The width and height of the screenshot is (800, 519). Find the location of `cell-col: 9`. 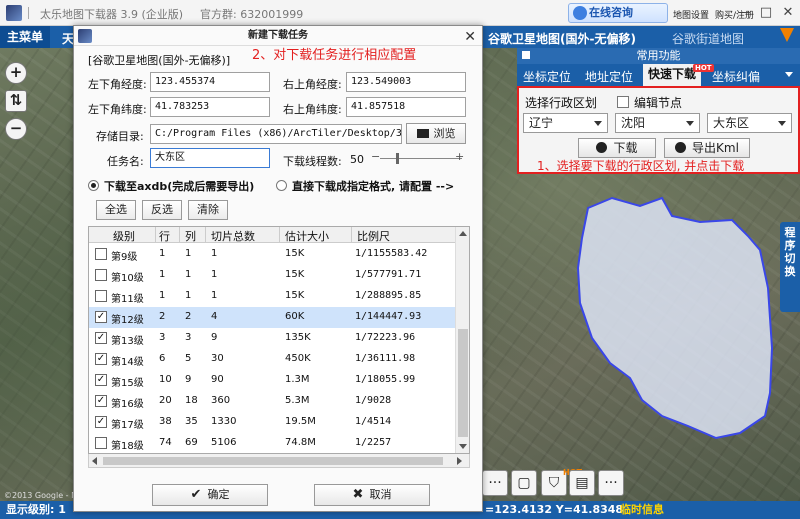

cell-col: 9 is located at coordinates (188, 379).